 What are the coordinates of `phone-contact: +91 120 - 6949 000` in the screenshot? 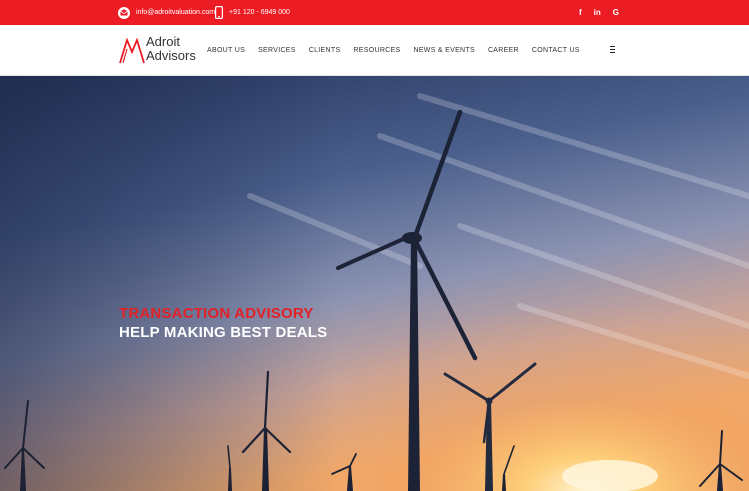 It's located at (252, 12).